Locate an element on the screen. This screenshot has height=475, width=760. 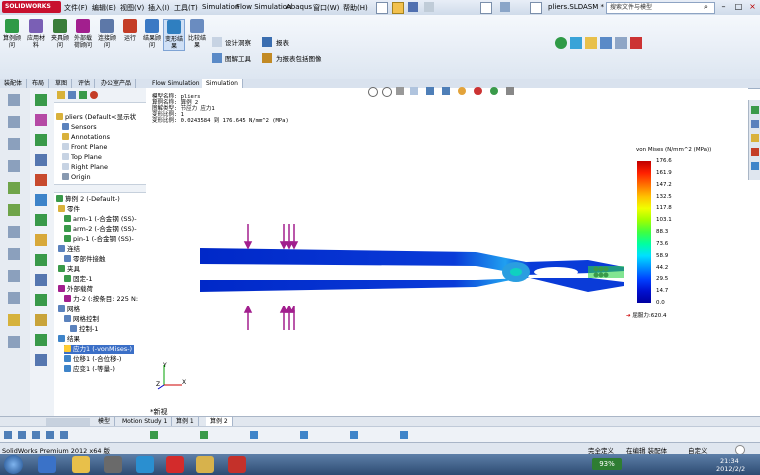
mirror-tool-icon is located at coordinates (14, 298).